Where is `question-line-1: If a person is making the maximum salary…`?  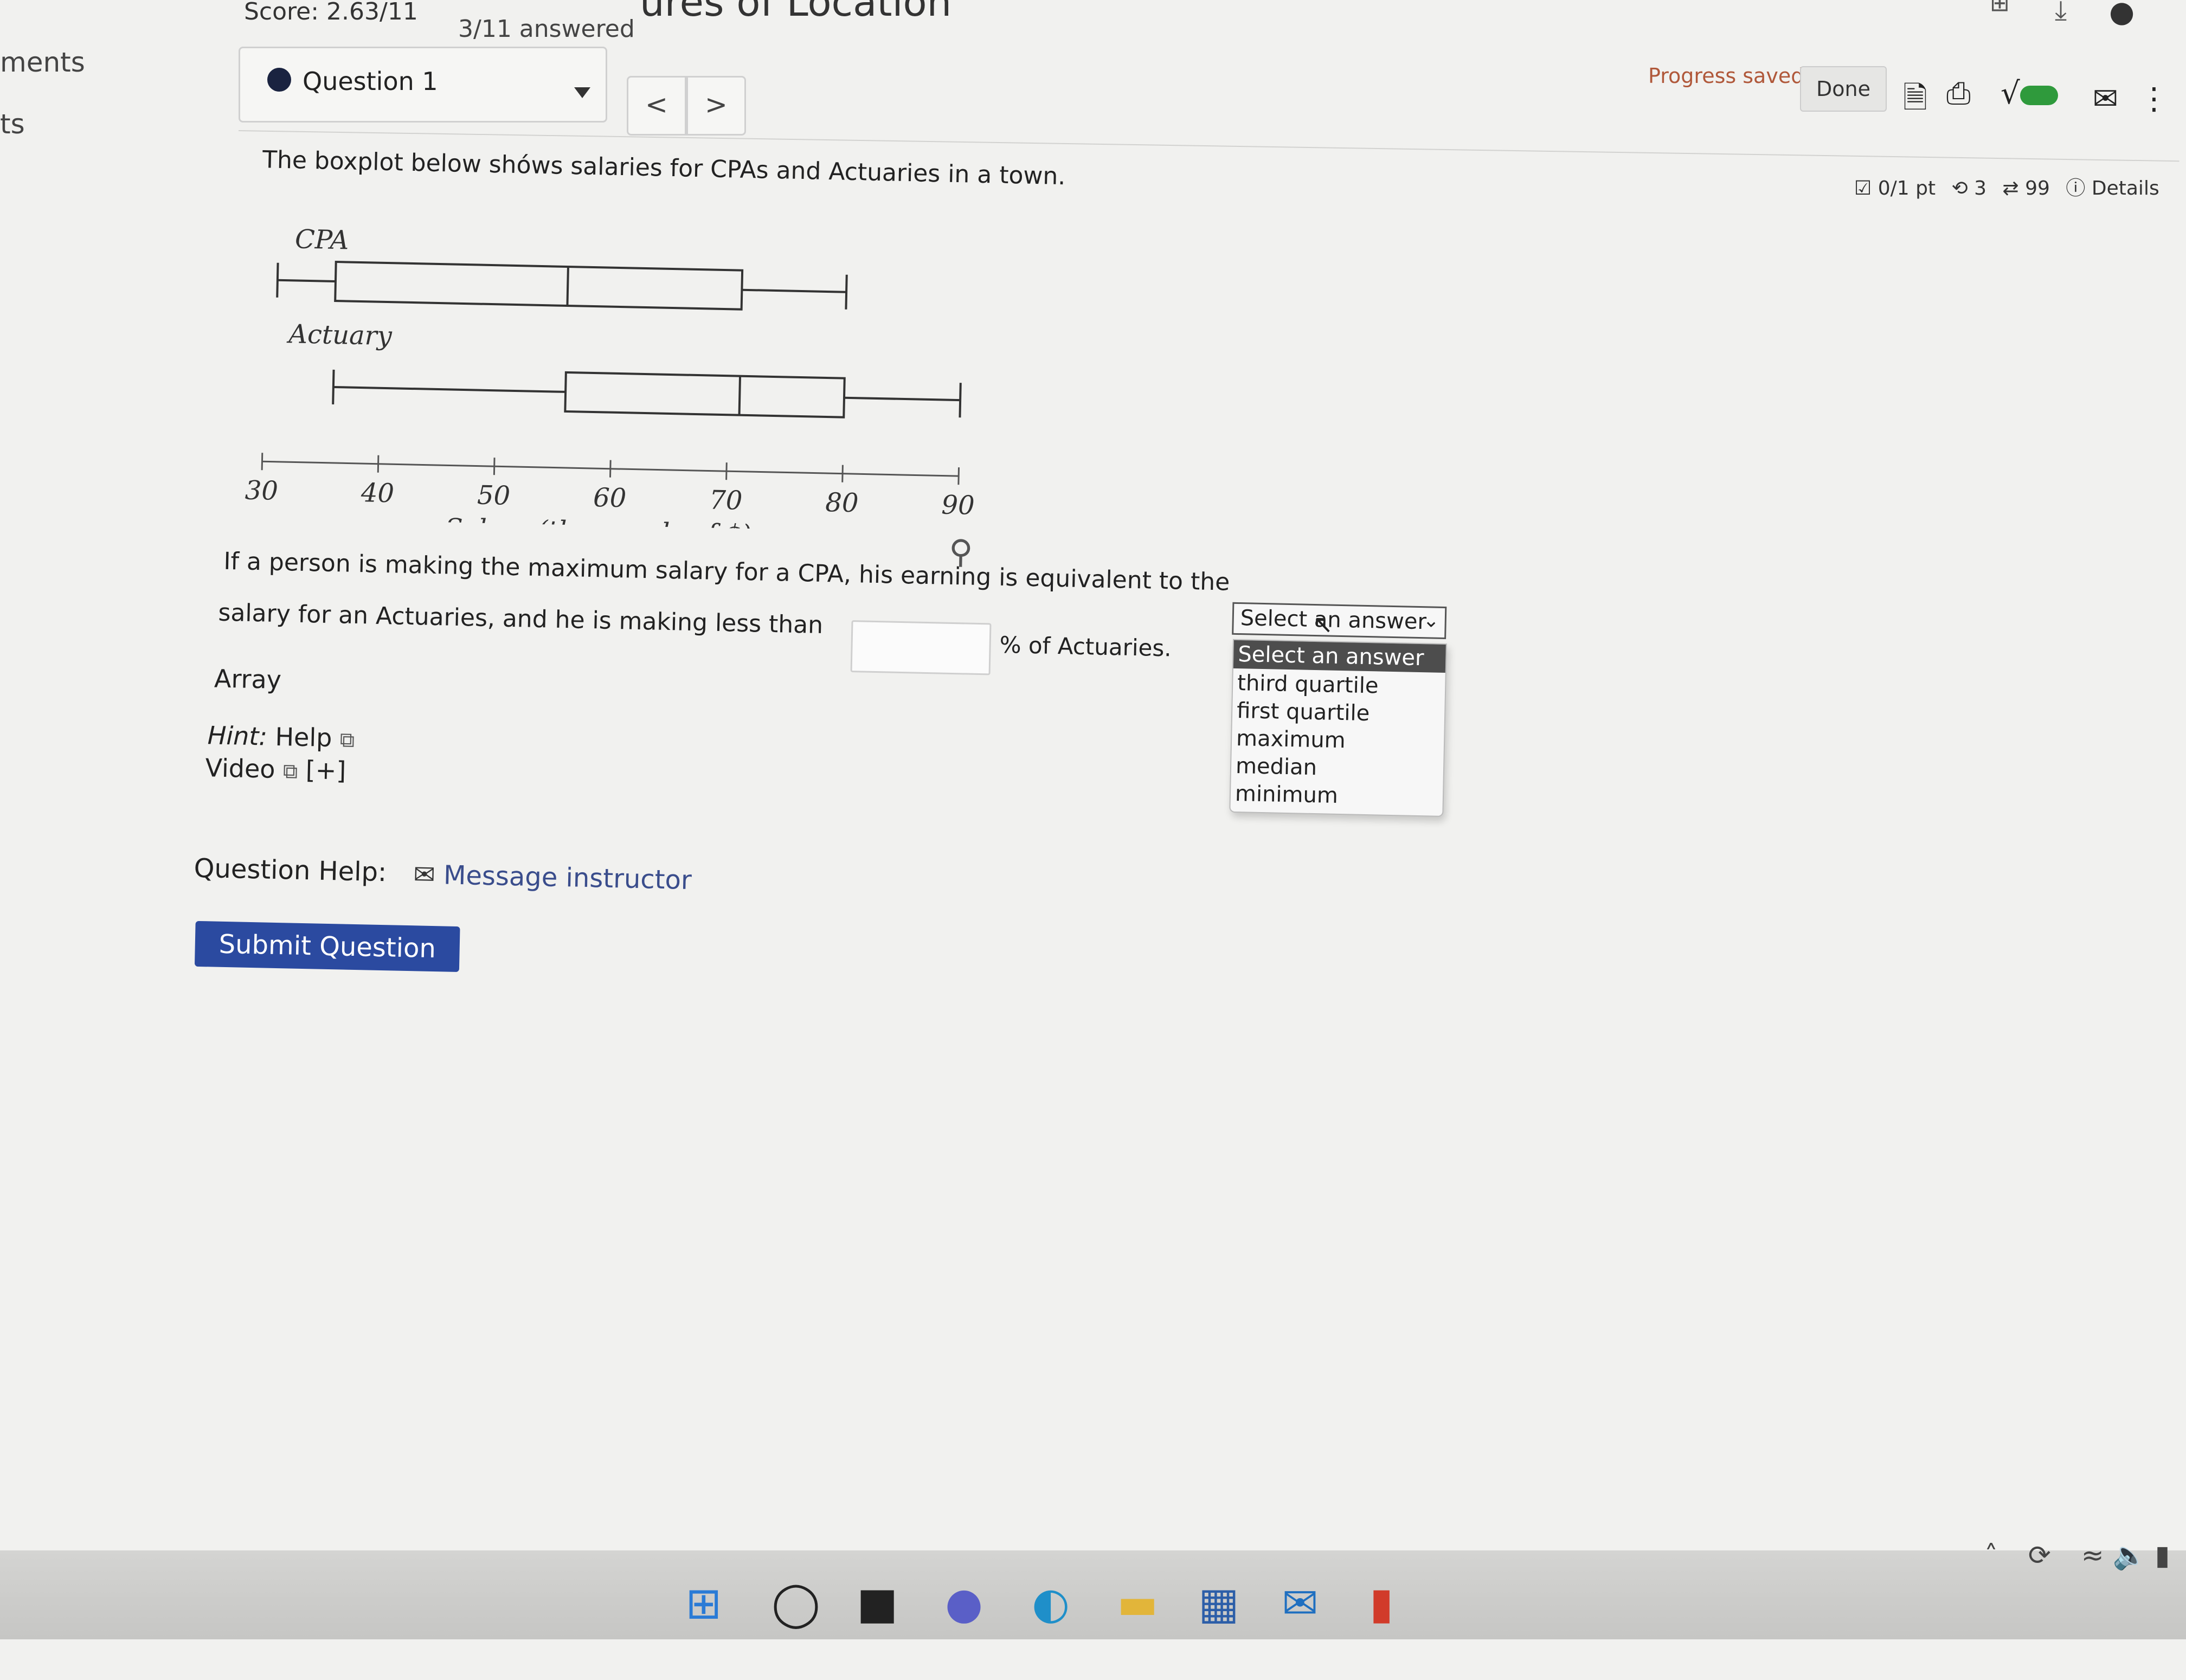
question-line-1: If a person is making the maximum salary… is located at coordinates (726, 571).